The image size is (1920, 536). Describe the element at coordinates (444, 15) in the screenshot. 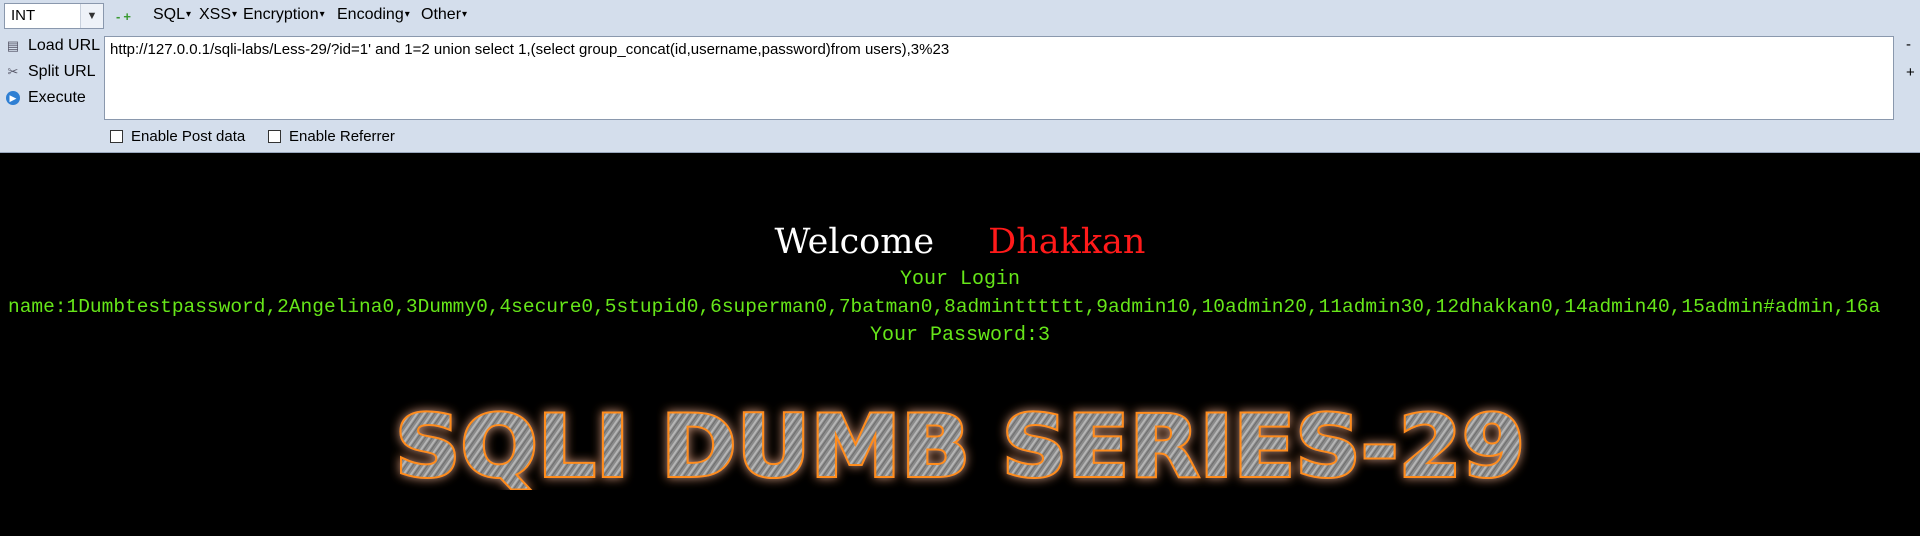

I see `menu-other: Other▾` at that location.